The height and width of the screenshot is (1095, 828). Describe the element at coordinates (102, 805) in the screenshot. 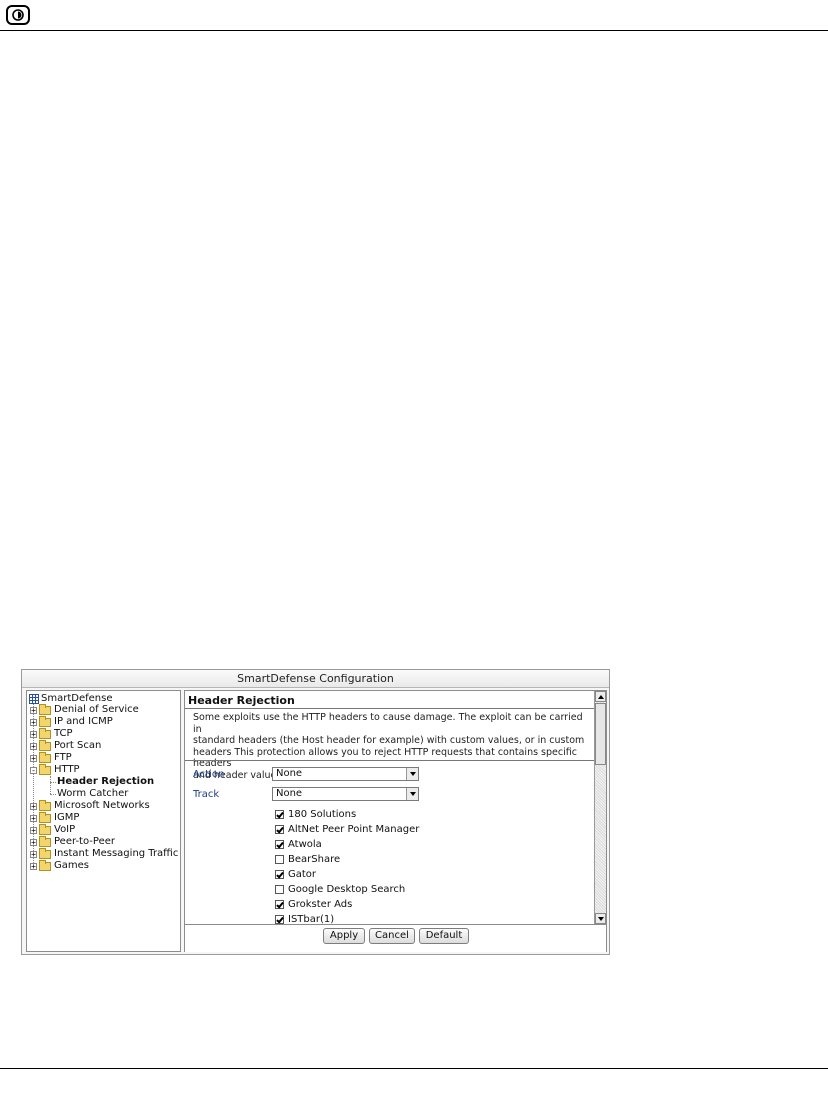

I see `tree-item-label: Microsoft Networks` at that location.